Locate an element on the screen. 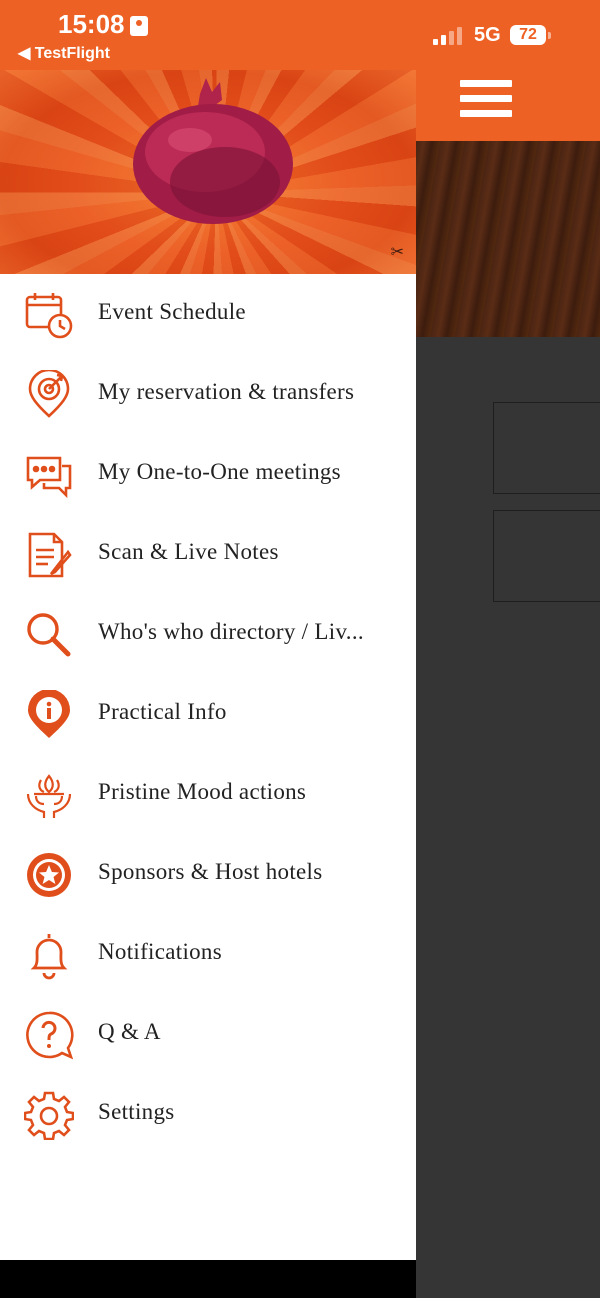 The width and height of the screenshot is (600, 1298). menu-item-label: Scan & Live Notes is located at coordinates (188, 551).